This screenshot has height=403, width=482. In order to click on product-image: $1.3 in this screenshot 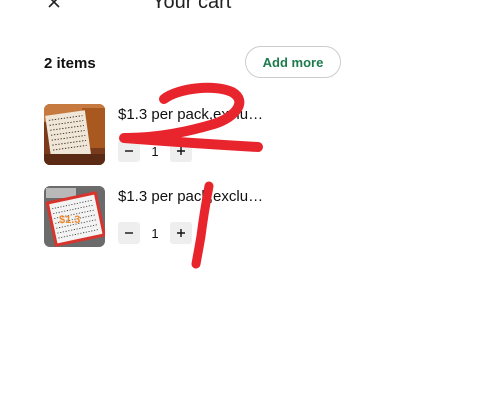, I will do `click(74, 216)`.